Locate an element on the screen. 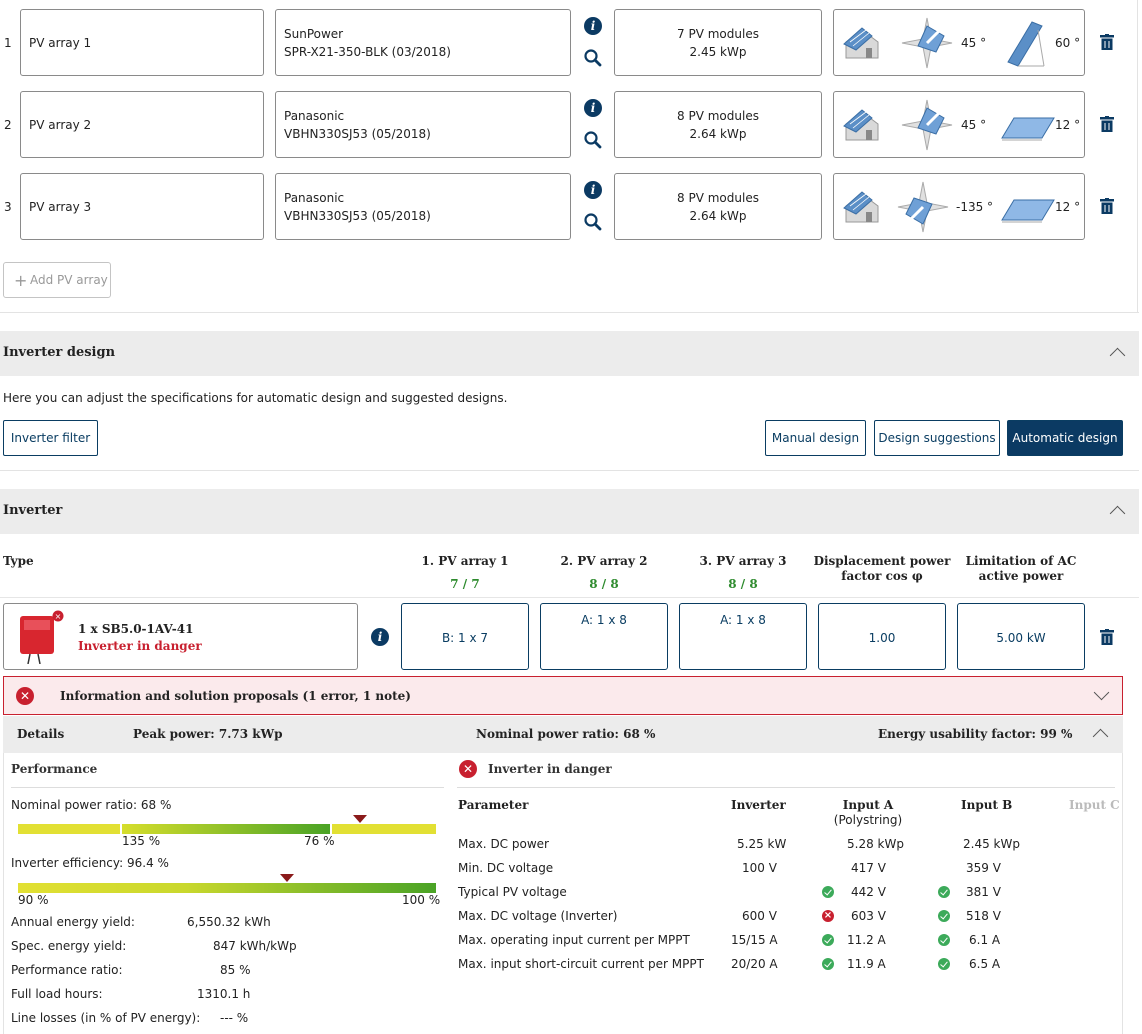 This screenshot has height=1034, width=1142. pv-modules-summary: 7 PV modules 2.45 kWp is located at coordinates (718, 42).